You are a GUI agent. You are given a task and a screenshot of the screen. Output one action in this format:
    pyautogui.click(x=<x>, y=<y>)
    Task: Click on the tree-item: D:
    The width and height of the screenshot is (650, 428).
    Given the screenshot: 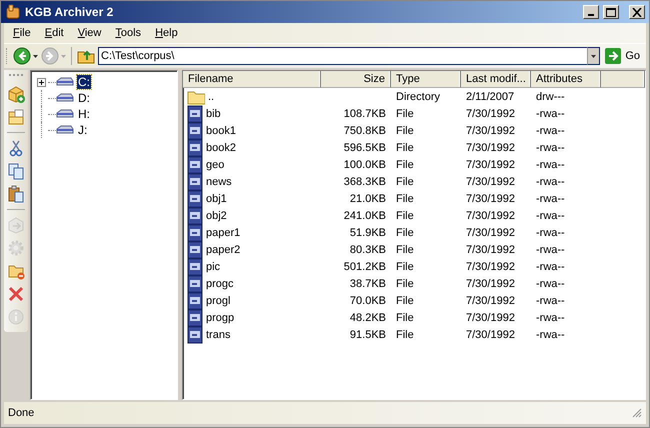 What is the action you would take?
    pyautogui.click(x=84, y=98)
    